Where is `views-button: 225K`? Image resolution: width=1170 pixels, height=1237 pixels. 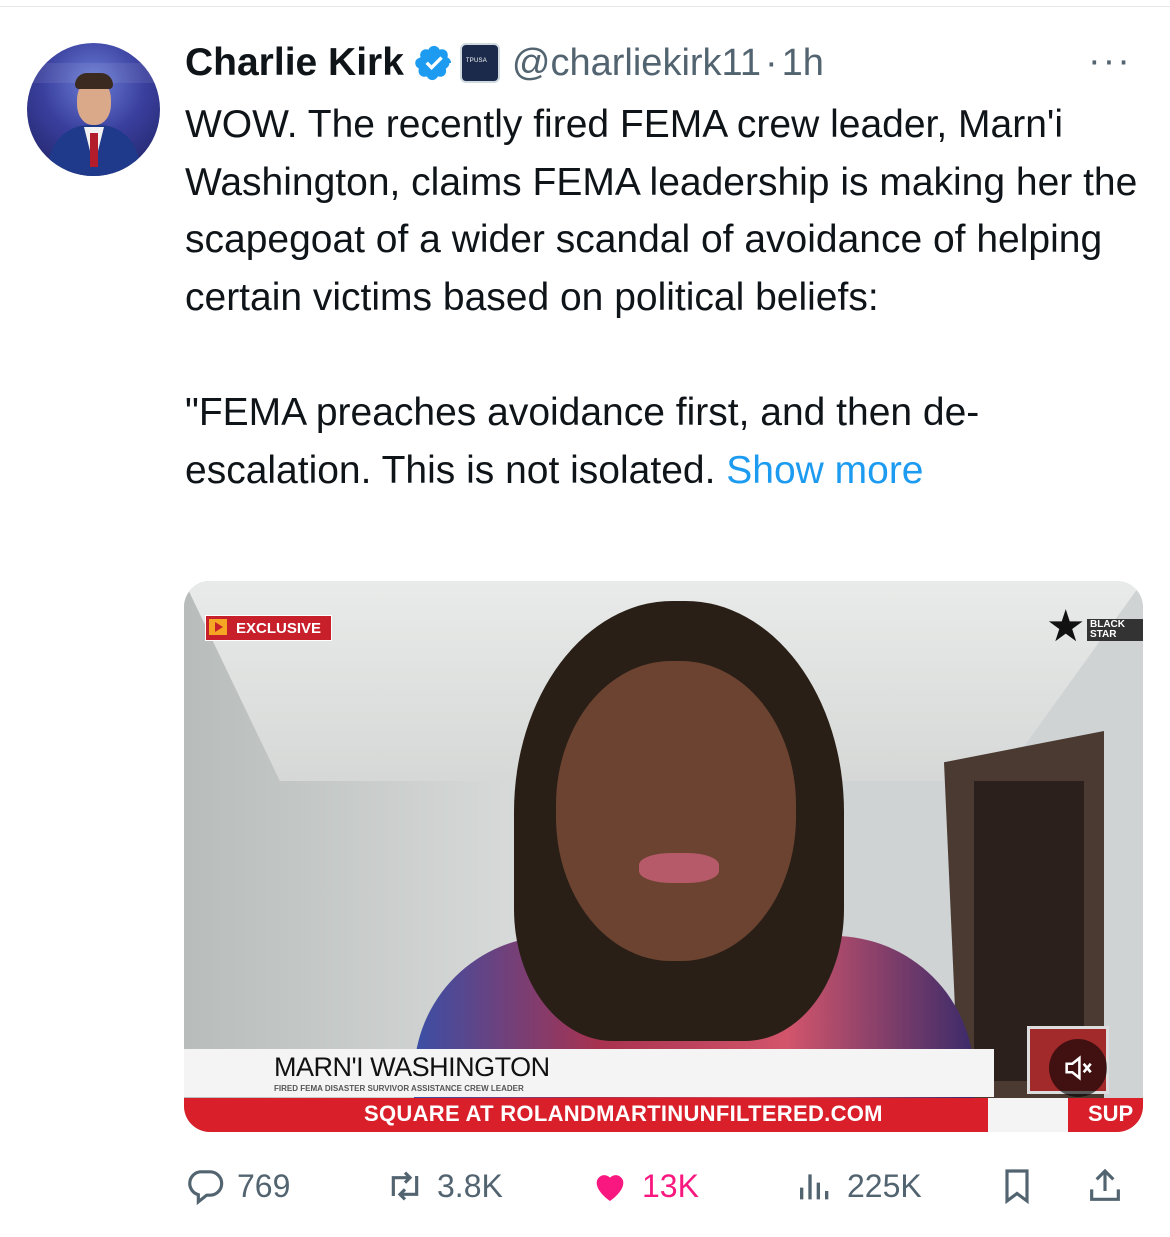 views-button: 225K is located at coordinates (858, 1186).